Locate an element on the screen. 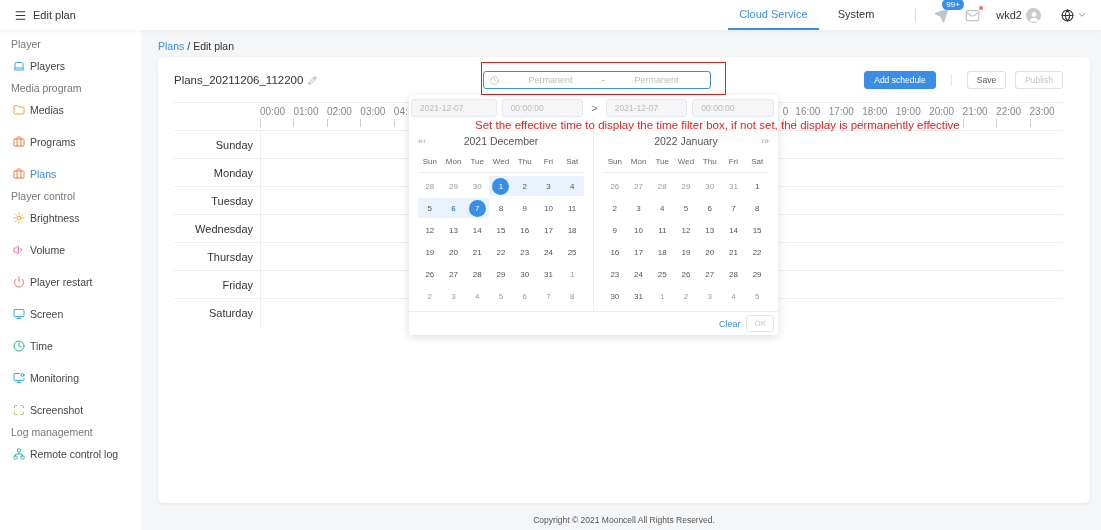 The width and height of the screenshot is (1101, 530). weekday-label: Fri is located at coordinates (733, 161).